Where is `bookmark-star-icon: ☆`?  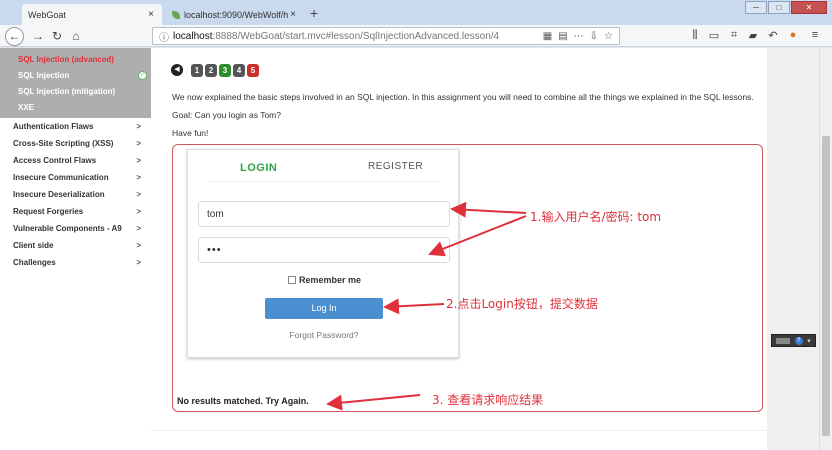
bookmark-star-icon: ☆ is located at coordinates (608, 36).